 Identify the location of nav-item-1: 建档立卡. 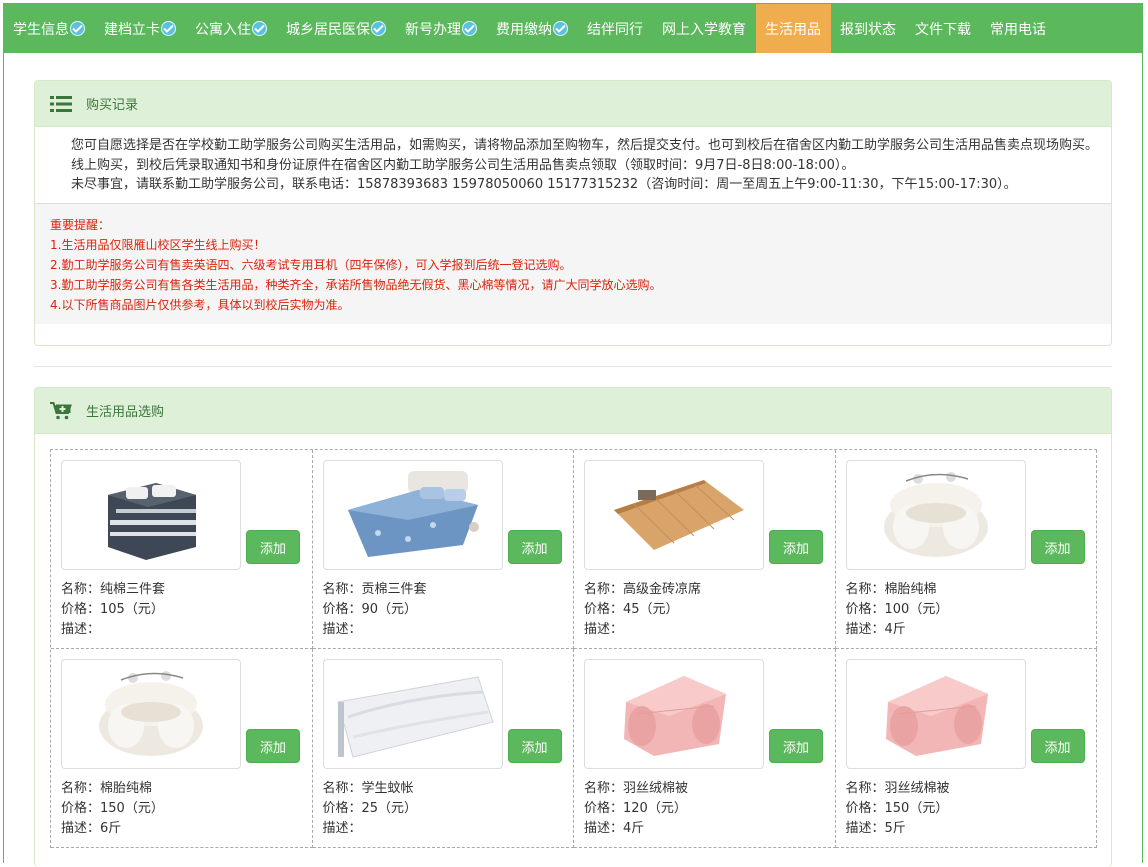
(140, 28).